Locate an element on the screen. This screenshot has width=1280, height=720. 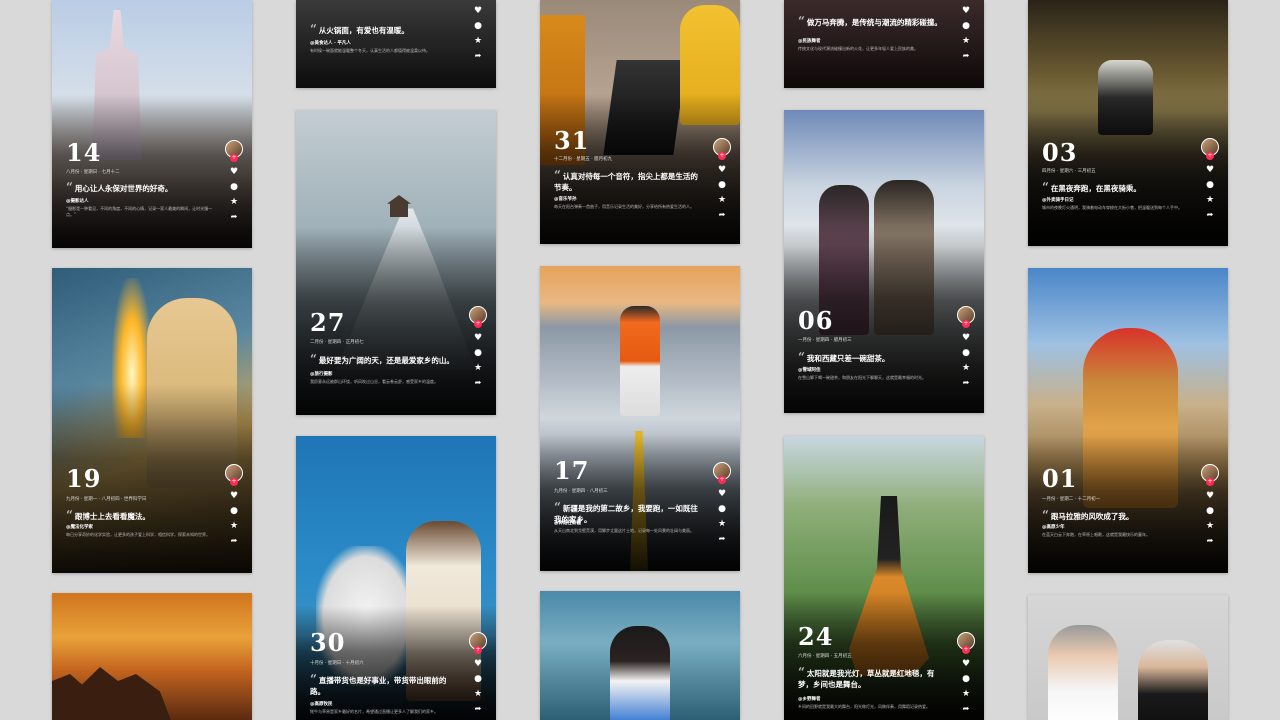
author-name: @高原少年 is located at coordinates (1053, 527).